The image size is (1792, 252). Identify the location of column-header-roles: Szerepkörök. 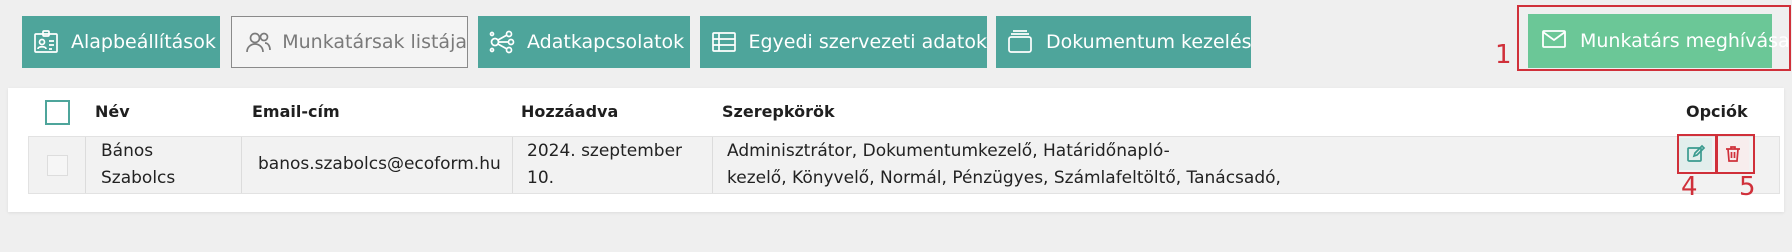
(778, 111).